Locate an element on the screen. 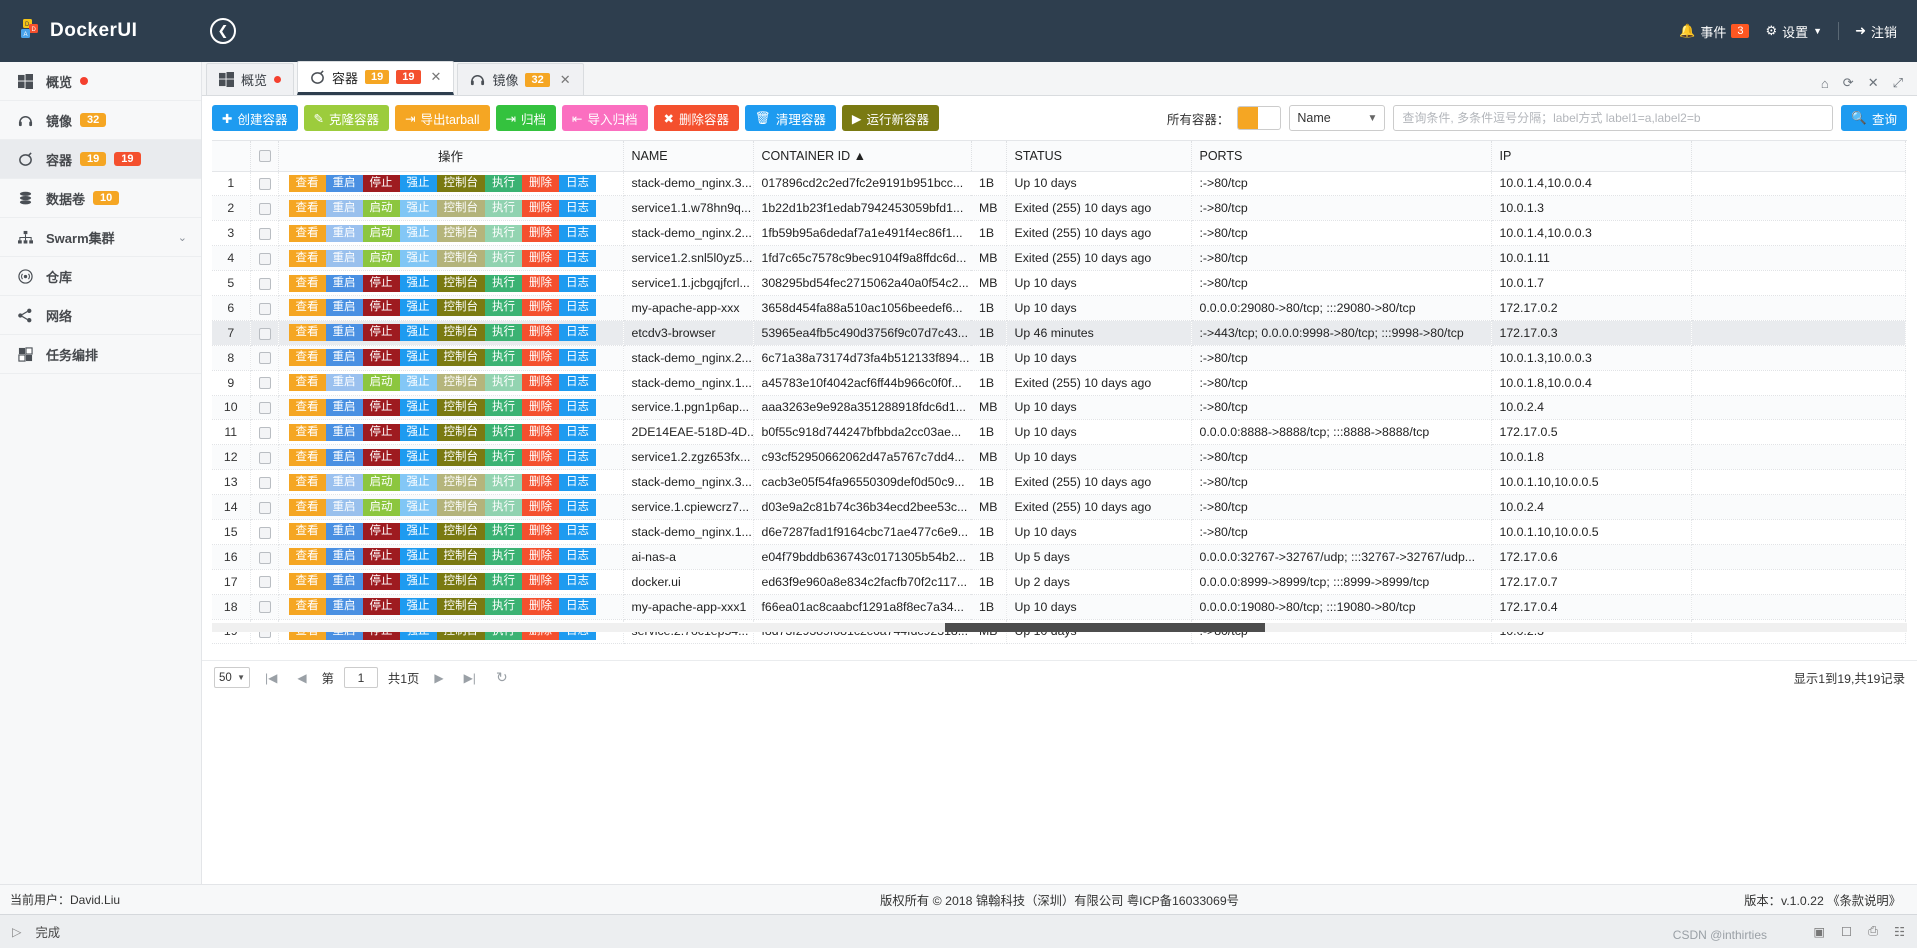  tab-1: 容器 19 19 ✕ is located at coordinates (376, 78).